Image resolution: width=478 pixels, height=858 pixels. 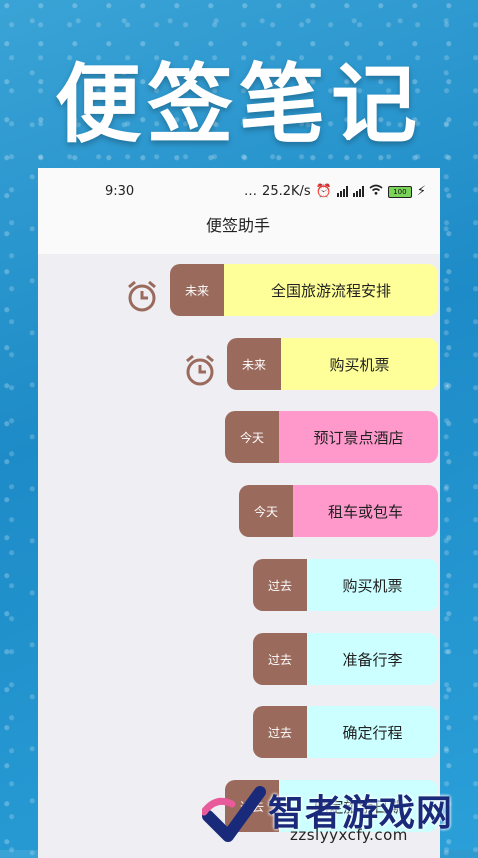 I want to click on note-text: 确定行程, so click(x=372, y=732).